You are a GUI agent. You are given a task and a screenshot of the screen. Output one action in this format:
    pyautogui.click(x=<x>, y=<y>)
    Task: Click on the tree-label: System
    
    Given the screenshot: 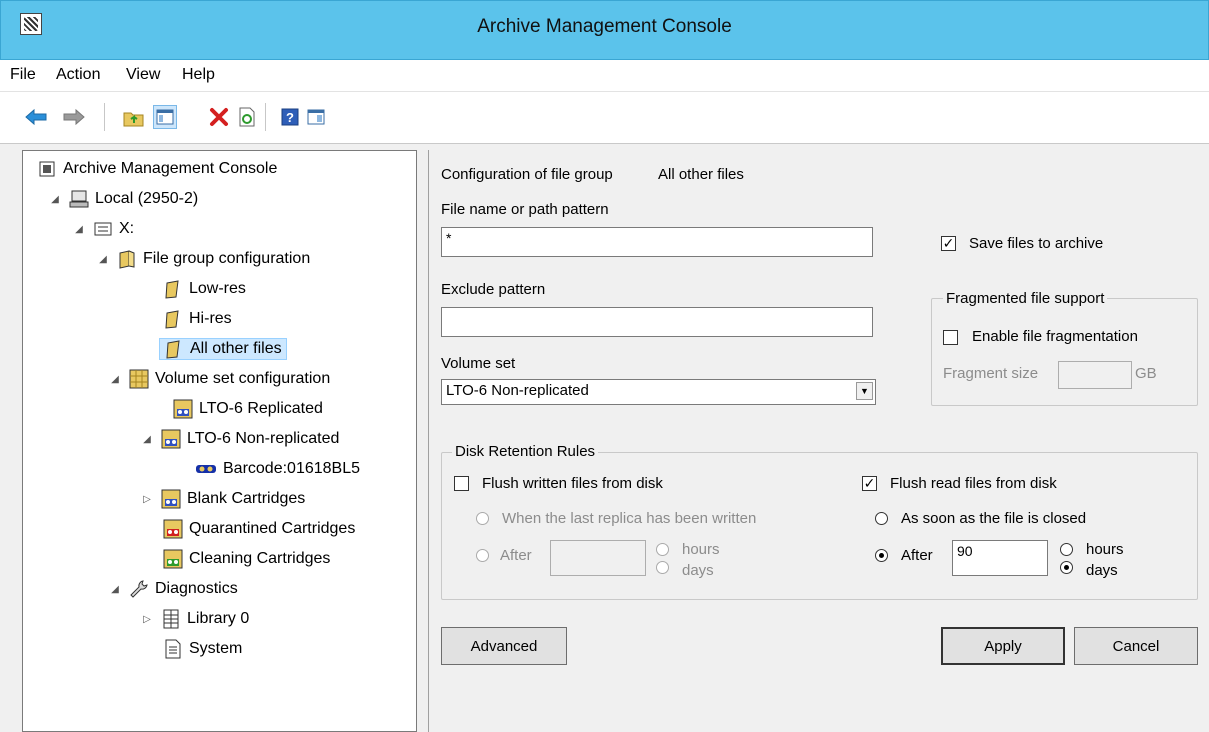 What is the action you would take?
    pyautogui.click(x=216, y=648)
    